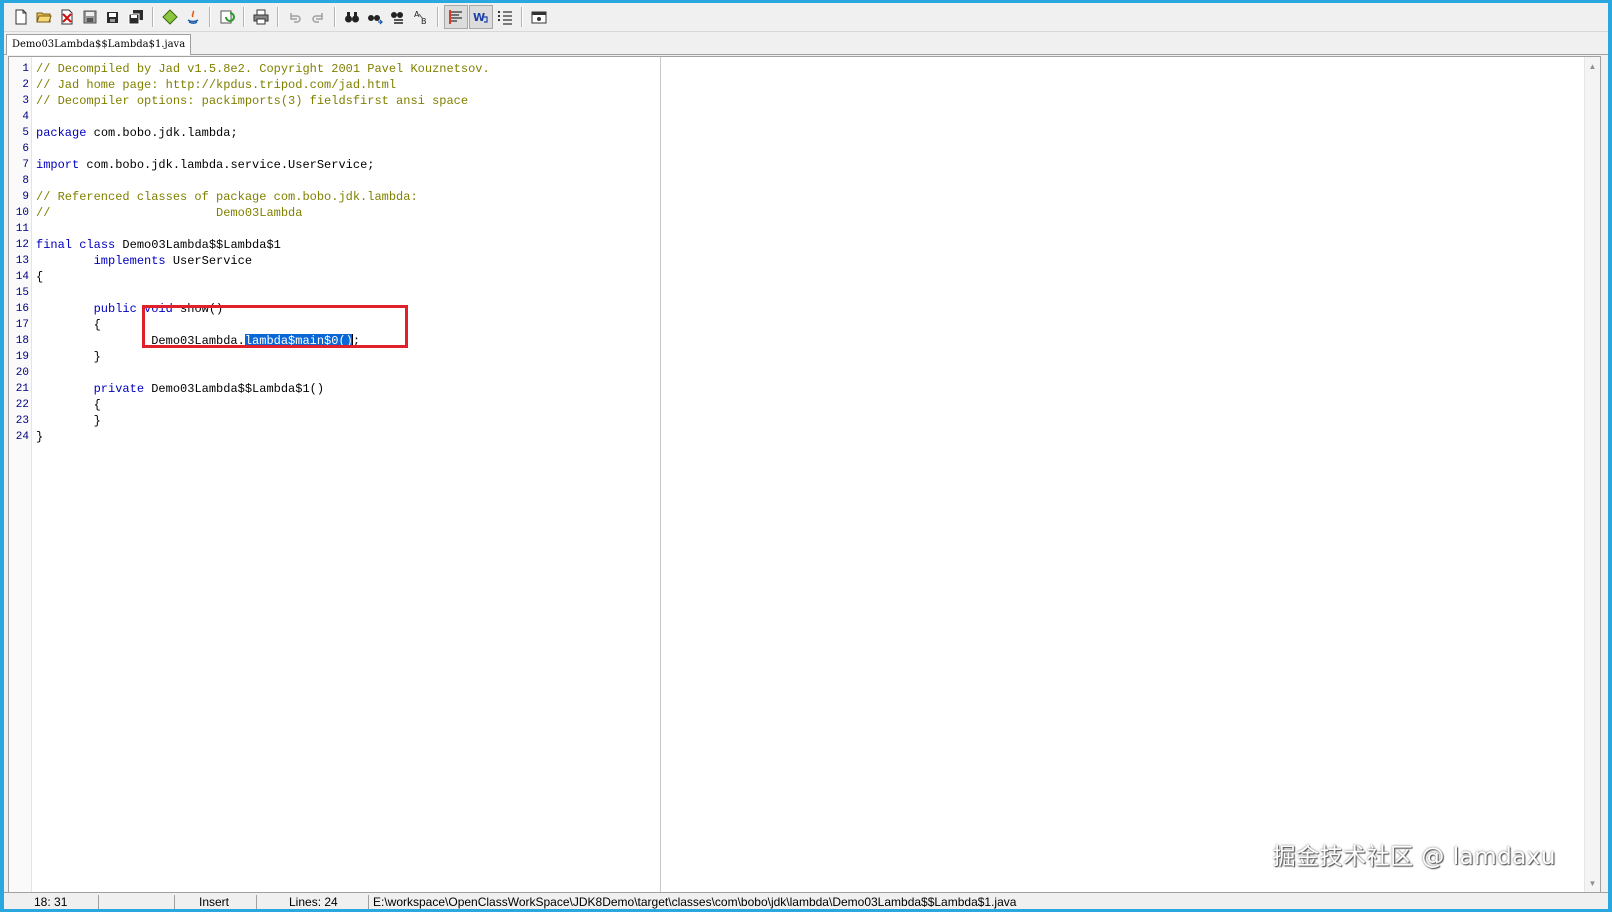 Image resolution: width=1612 pixels, height=912 pixels. I want to click on code-line: 6, so click(804, 149).